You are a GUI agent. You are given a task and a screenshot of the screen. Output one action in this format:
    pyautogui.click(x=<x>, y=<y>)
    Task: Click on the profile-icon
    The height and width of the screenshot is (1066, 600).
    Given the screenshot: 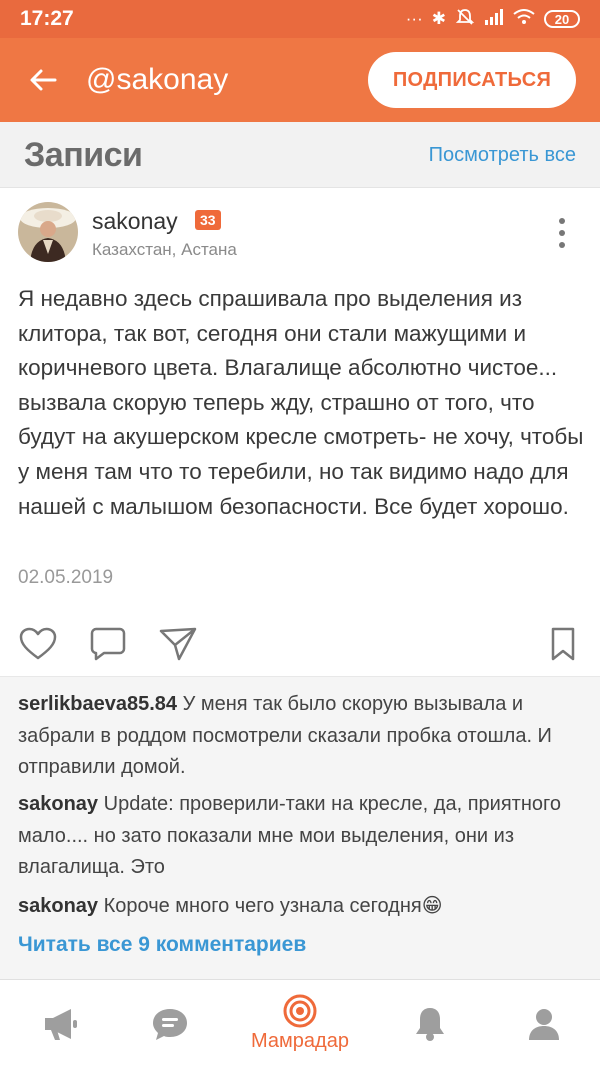 What is the action you would take?
    pyautogui.click(x=544, y=1024)
    